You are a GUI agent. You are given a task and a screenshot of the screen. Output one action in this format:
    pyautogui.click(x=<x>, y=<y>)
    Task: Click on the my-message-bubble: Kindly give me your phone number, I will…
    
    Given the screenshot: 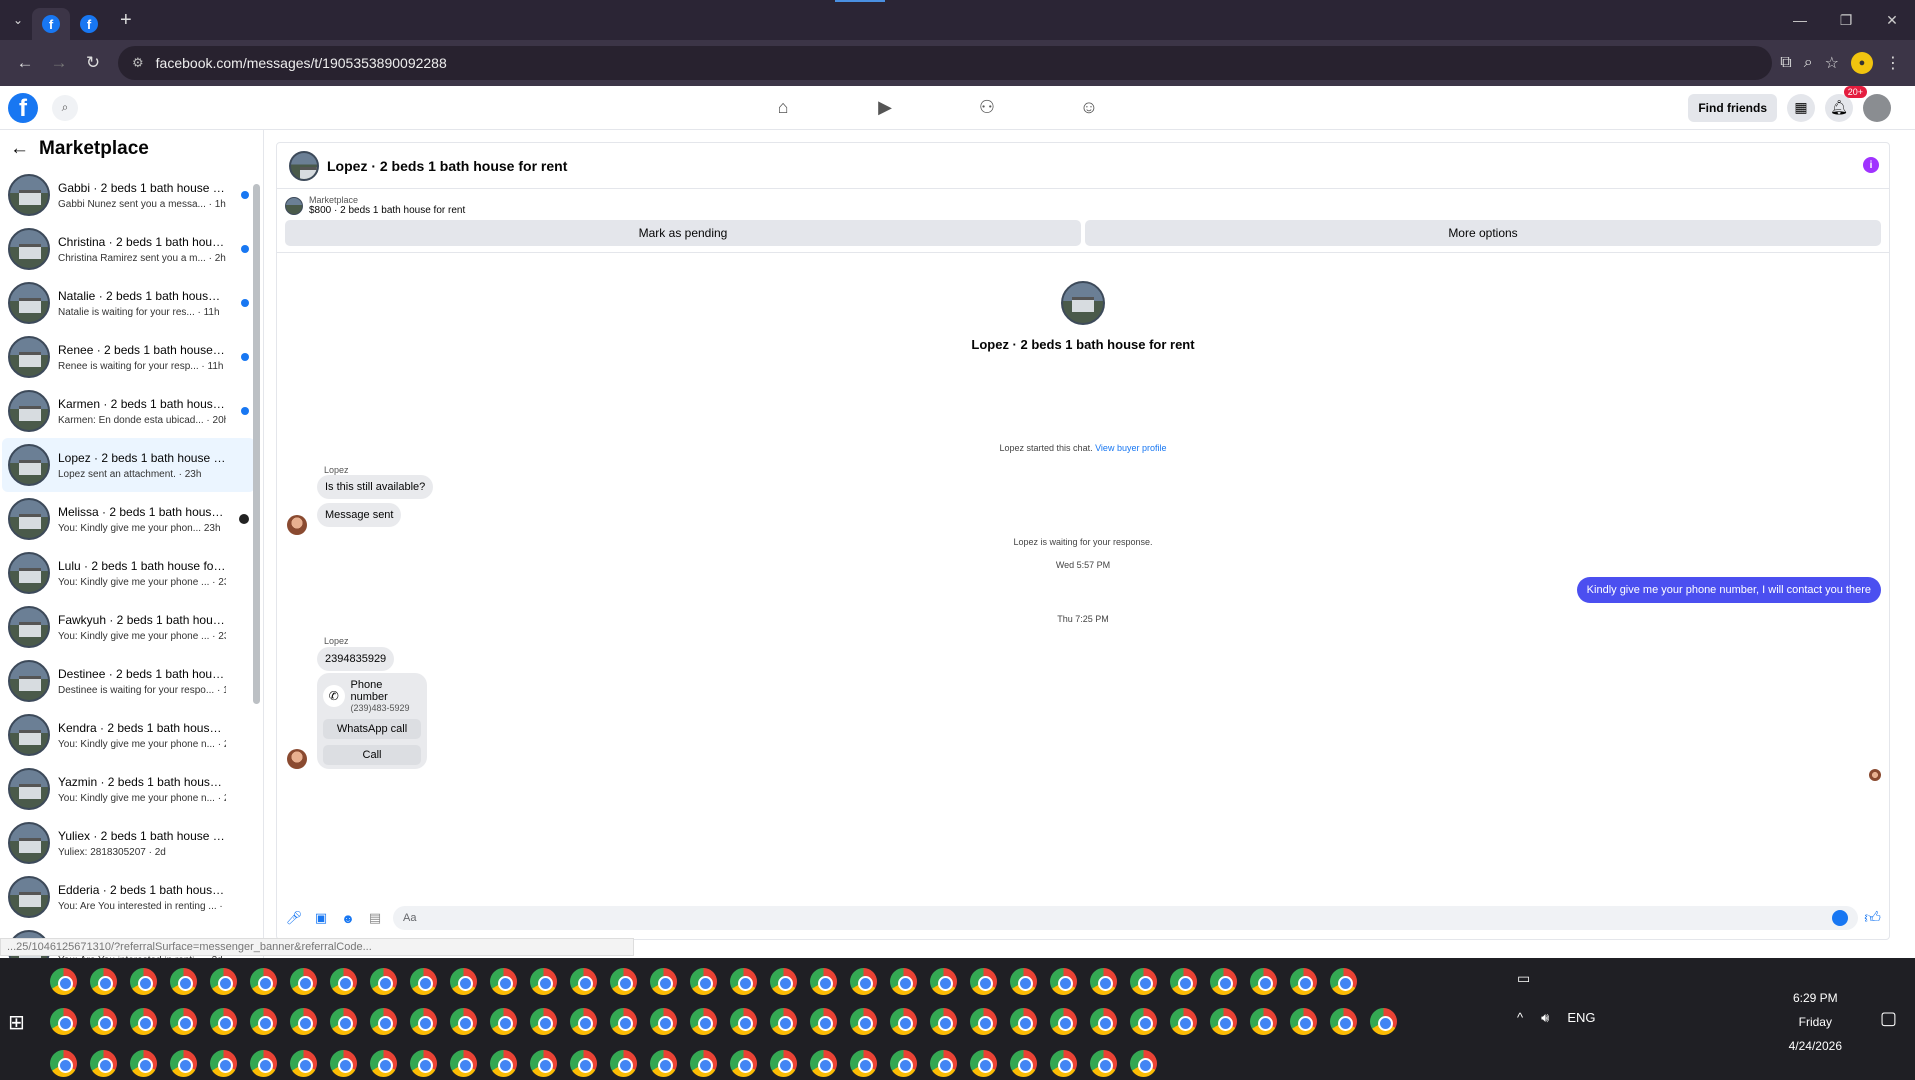 What is the action you would take?
    pyautogui.click(x=1728, y=590)
    